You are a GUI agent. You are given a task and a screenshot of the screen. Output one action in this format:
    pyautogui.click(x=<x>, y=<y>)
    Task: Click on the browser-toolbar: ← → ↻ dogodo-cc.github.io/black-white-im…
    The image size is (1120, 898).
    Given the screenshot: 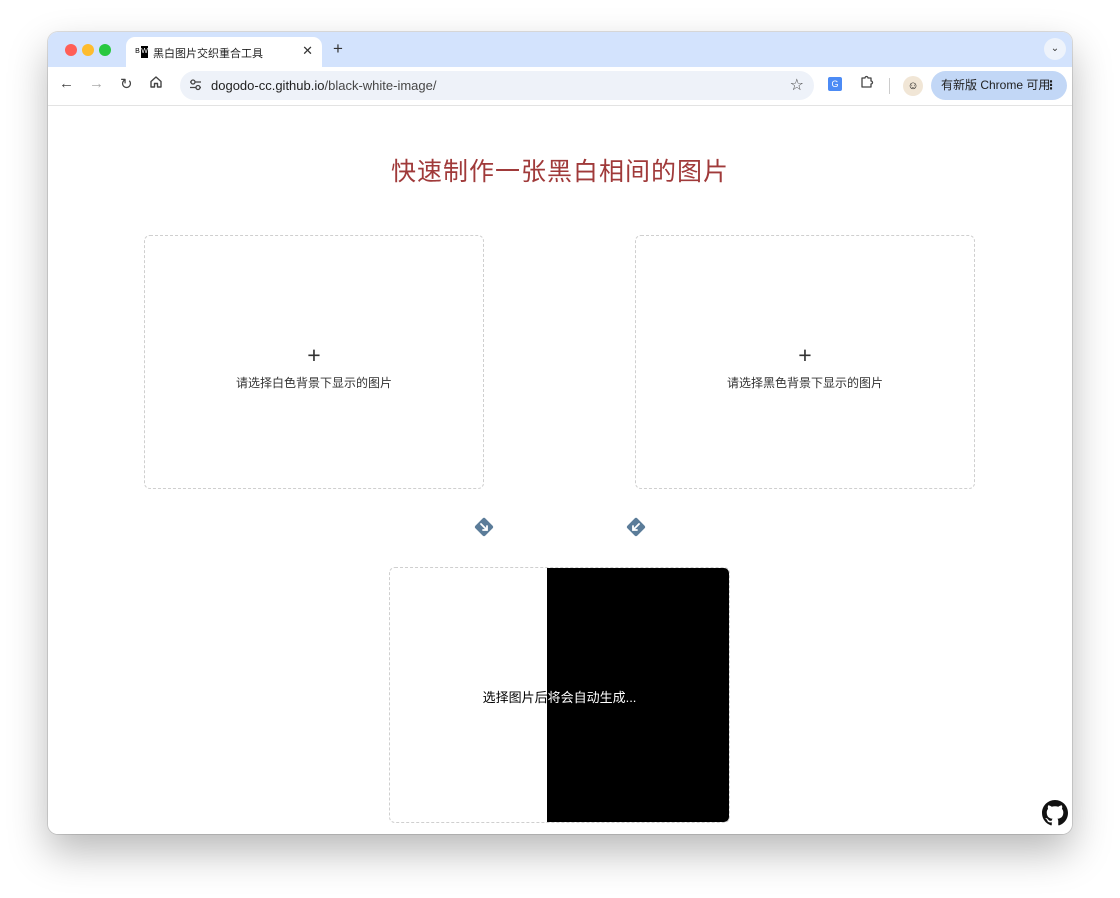 What is the action you would take?
    pyautogui.click(x=560, y=86)
    